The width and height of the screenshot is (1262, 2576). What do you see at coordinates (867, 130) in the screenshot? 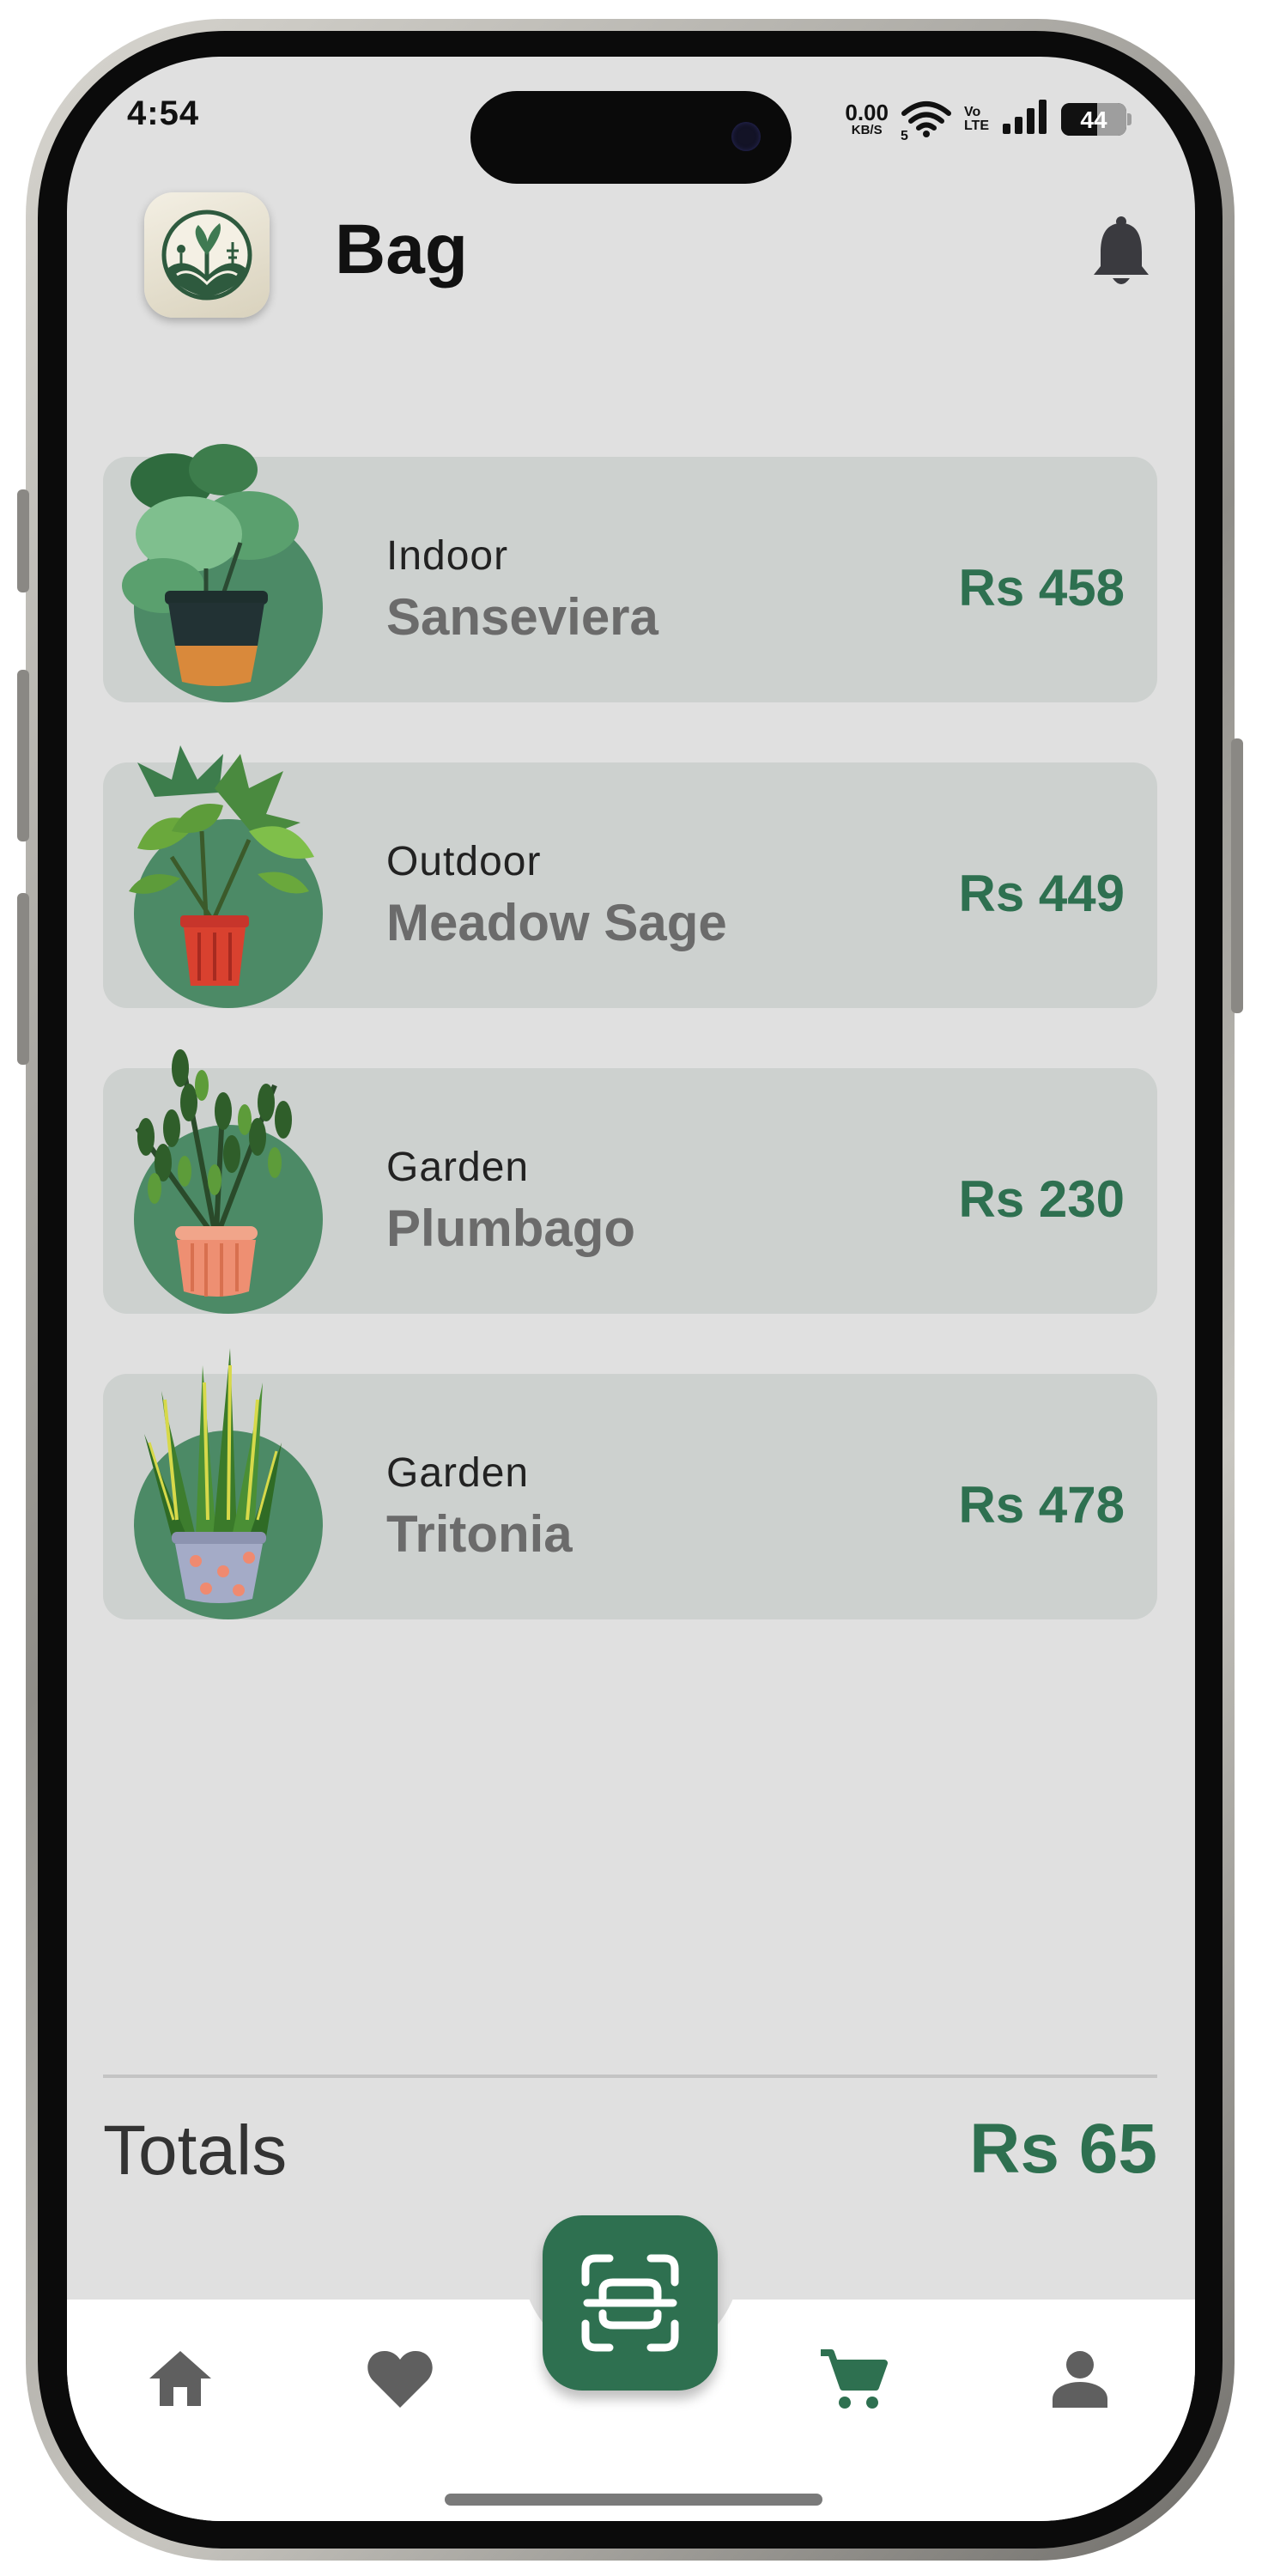
I see `network-speed-unit: KB/S` at bounding box center [867, 130].